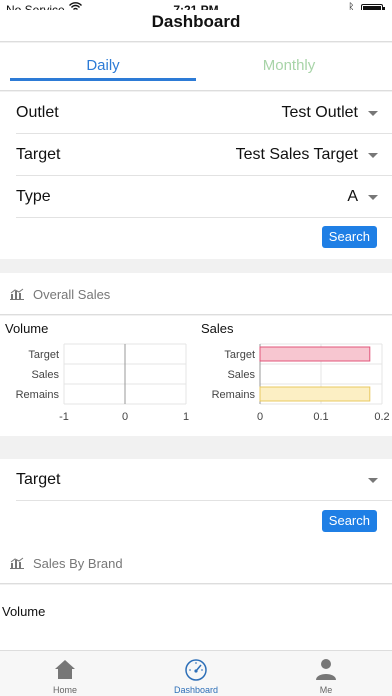  I want to click on tab-daily: Daily, so click(103, 62).